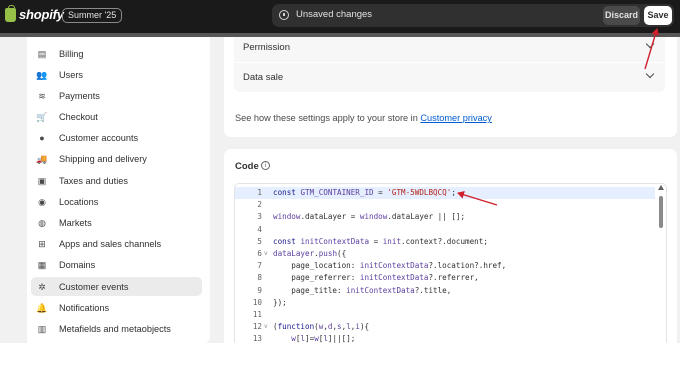 This screenshot has height=378, width=680. What do you see at coordinates (116, 222) in the screenshot?
I see `sidebar-item-markets: ◍ Markets` at bounding box center [116, 222].